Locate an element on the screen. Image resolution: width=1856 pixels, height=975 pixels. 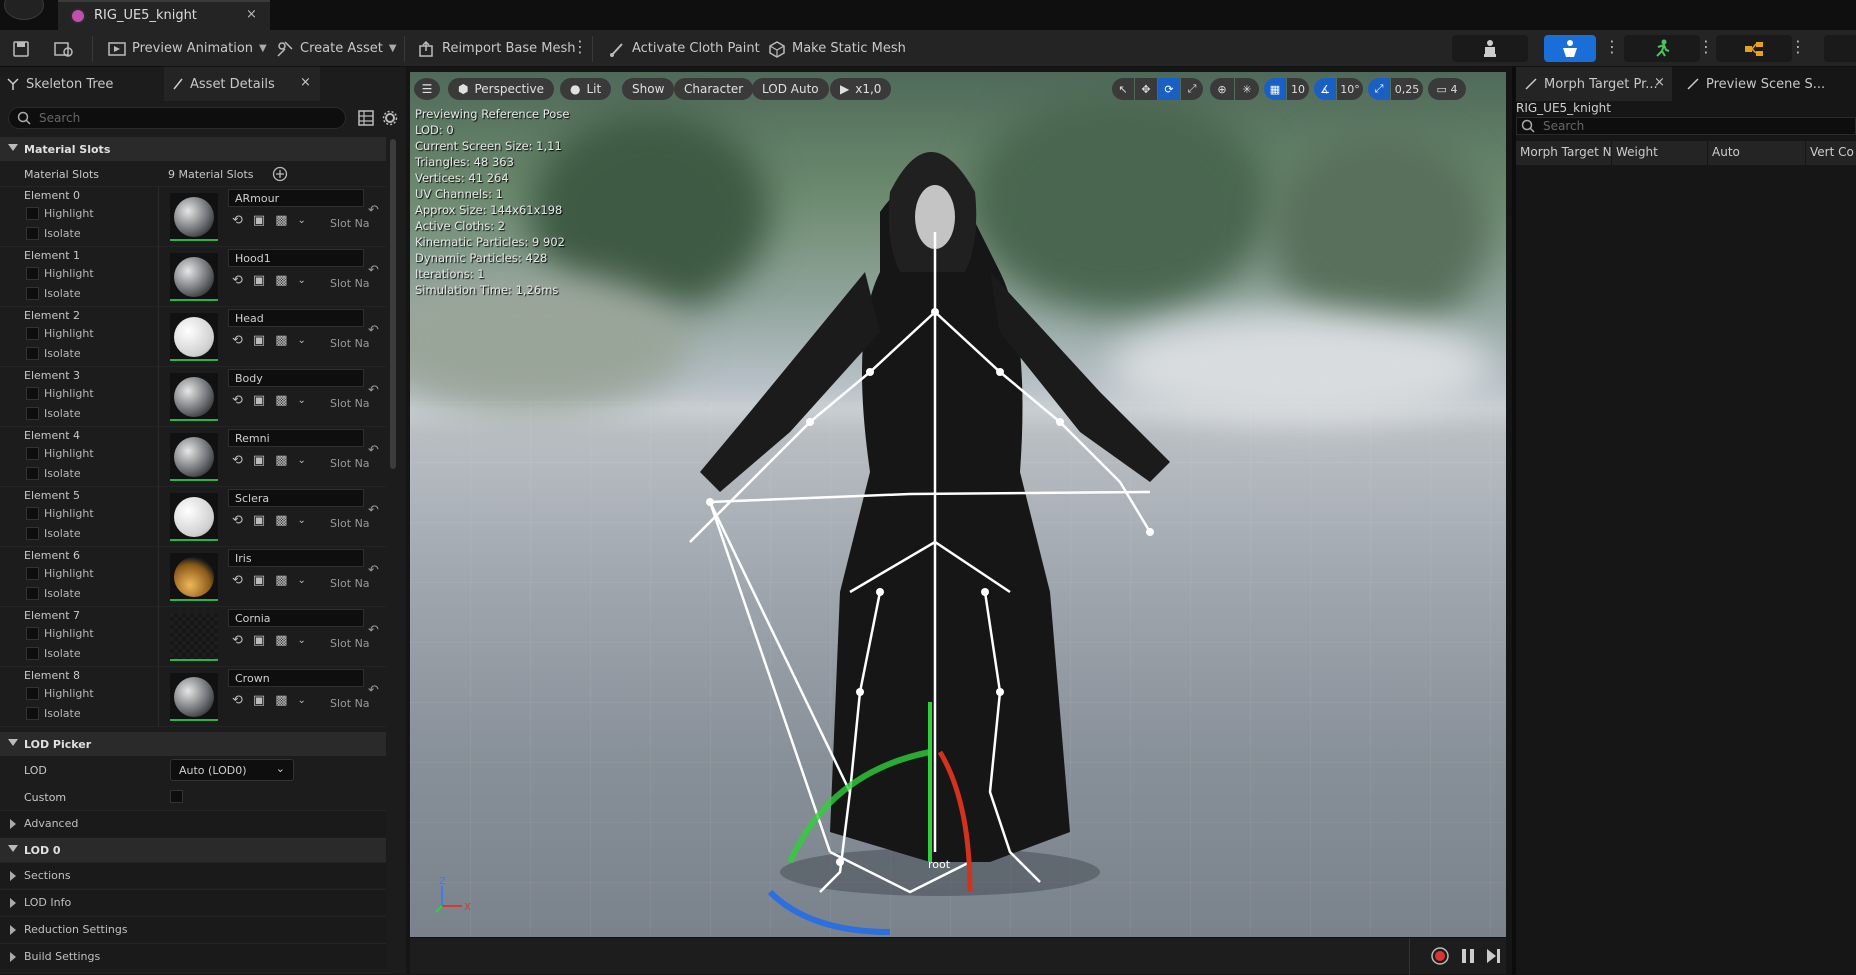
advanced-expander: Advanced is located at coordinates (193, 823).